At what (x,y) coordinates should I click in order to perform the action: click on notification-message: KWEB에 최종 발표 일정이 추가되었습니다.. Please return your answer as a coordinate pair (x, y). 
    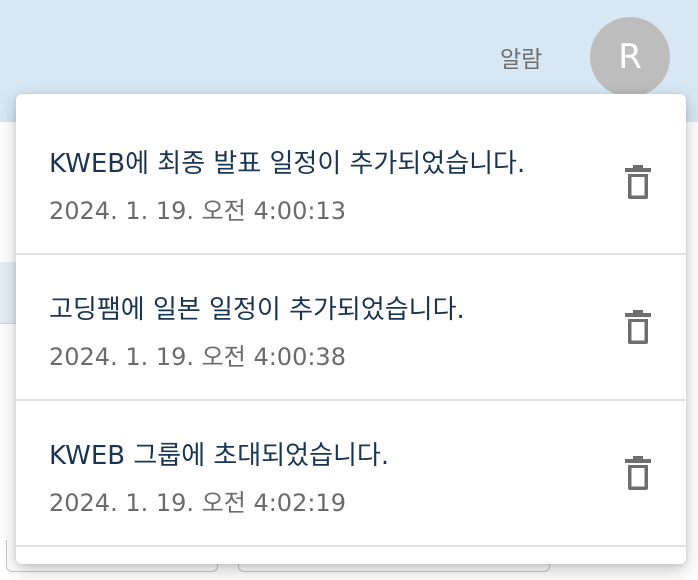
    Looking at the image, I should click on (287, 164).